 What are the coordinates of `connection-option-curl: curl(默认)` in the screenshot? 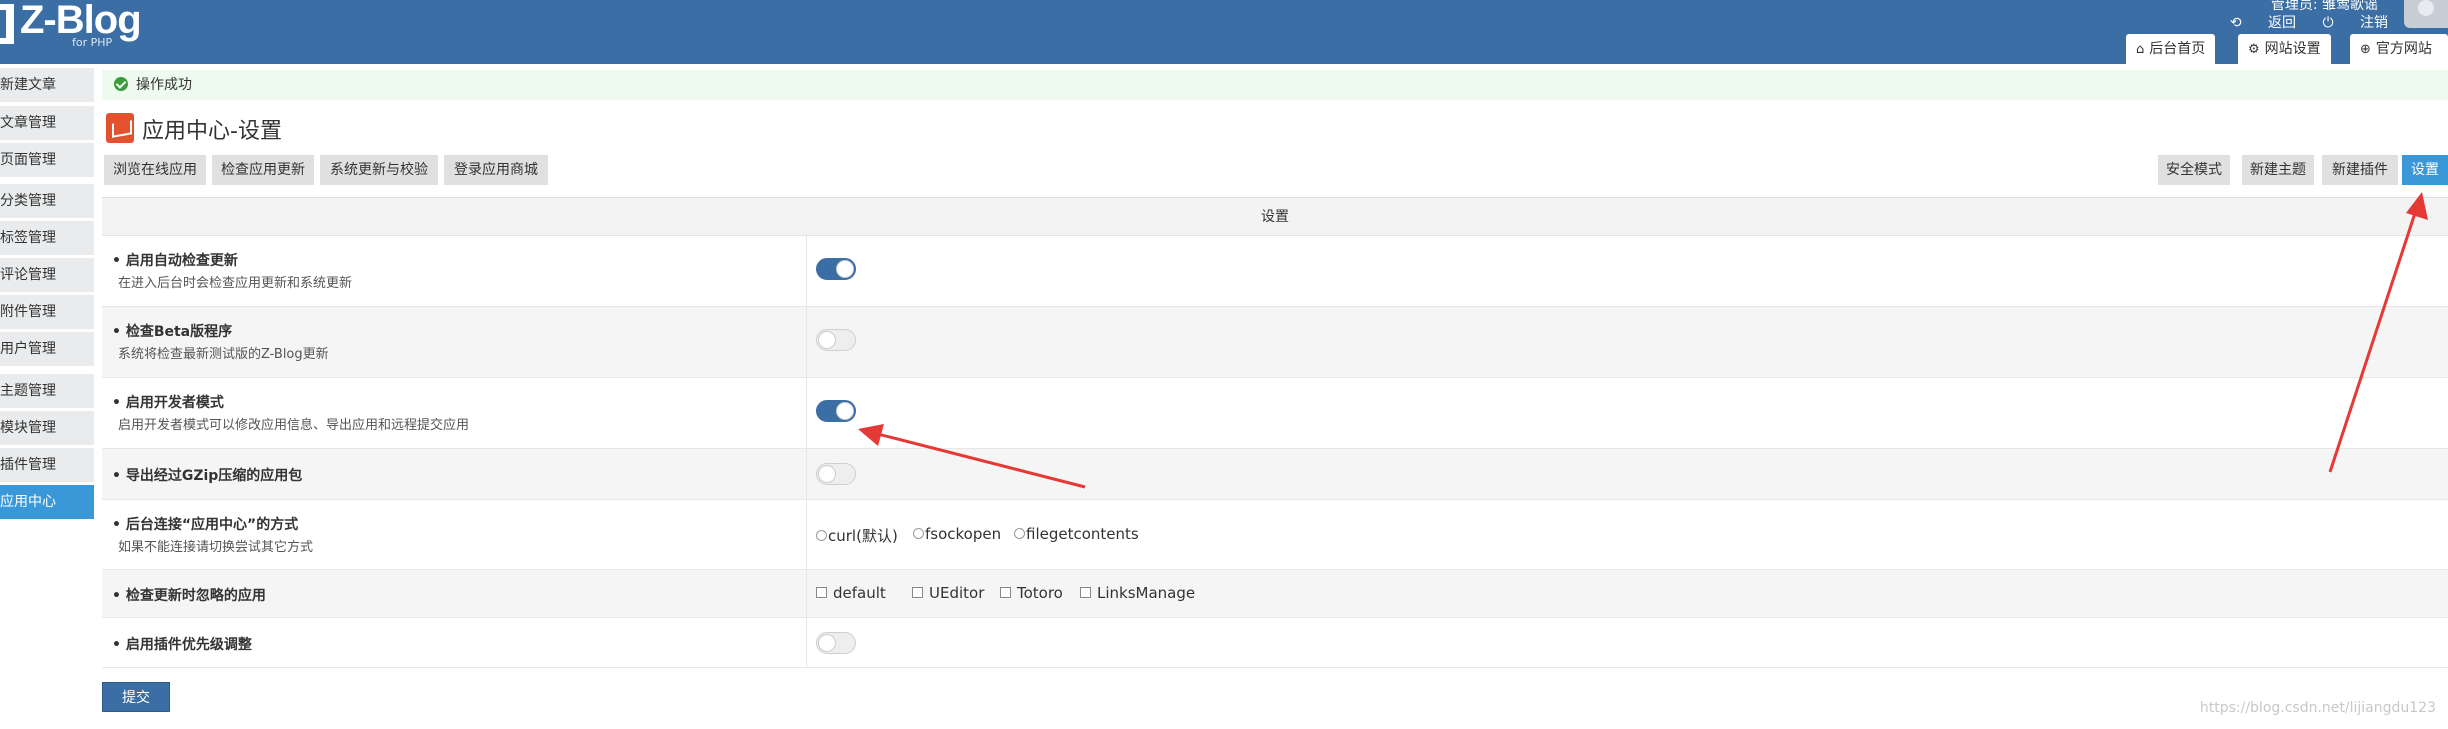 It's located at (857, 535).